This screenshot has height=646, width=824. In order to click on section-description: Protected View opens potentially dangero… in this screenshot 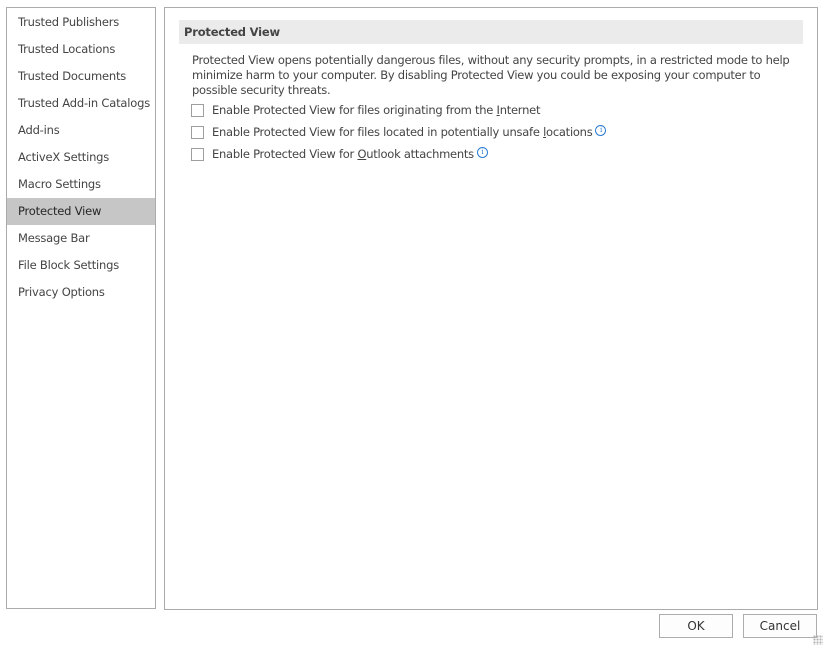, I will do `click(491, 75)`.